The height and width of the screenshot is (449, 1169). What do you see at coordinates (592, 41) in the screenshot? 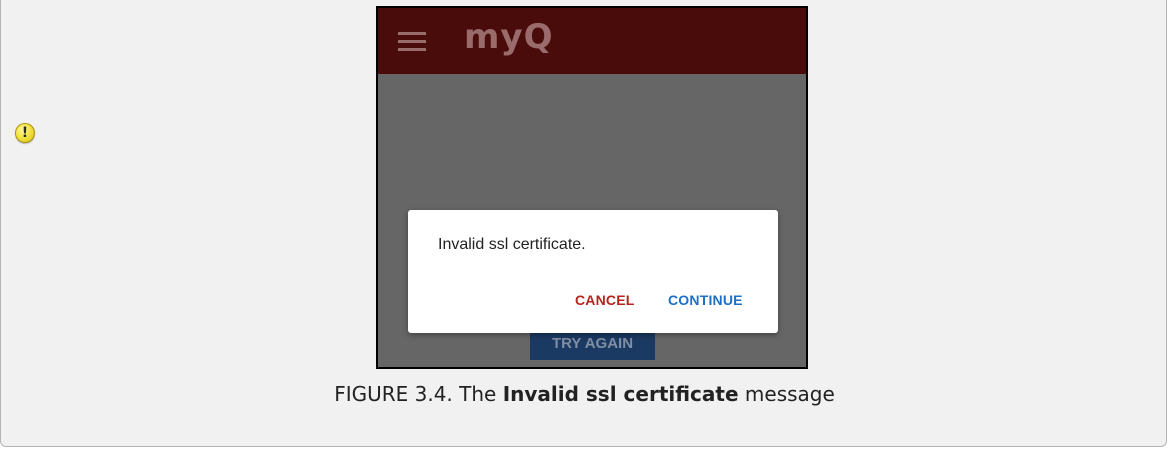
I see `app-bar: myQ` at bounding box center [592, 41].